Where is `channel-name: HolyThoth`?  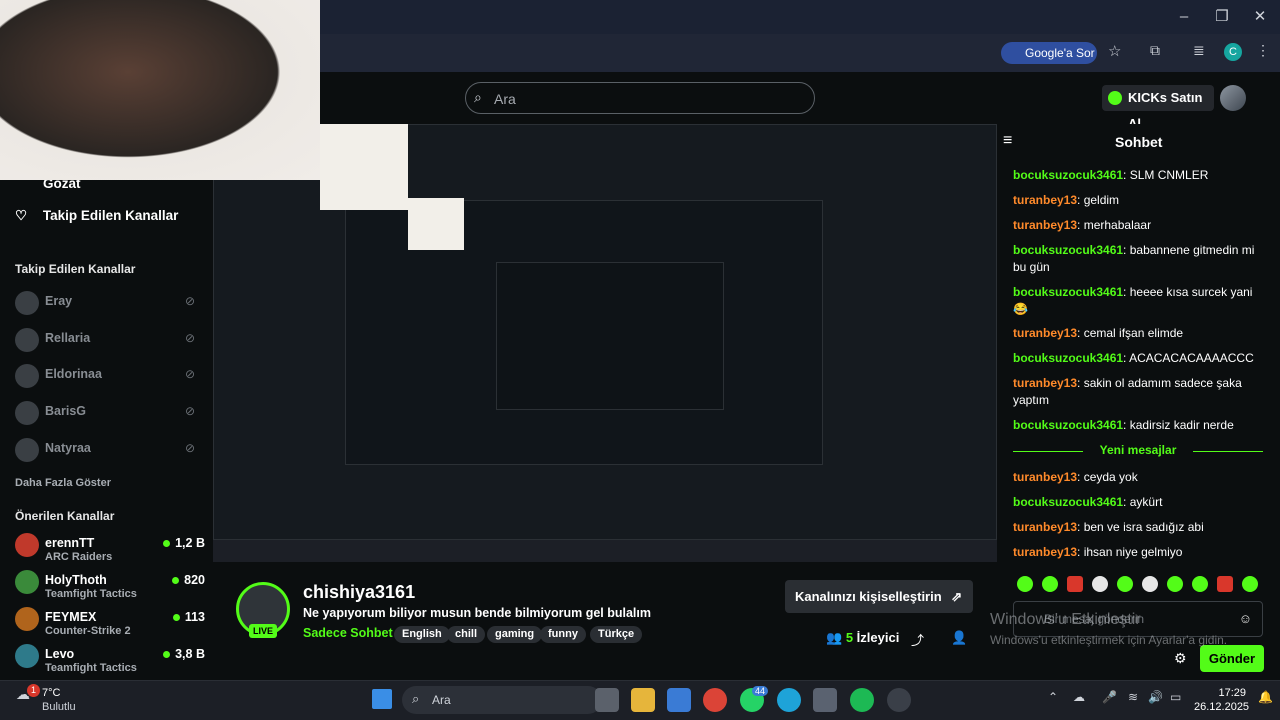
channel-name: HolyThoth is located at coordinates (76, 580).